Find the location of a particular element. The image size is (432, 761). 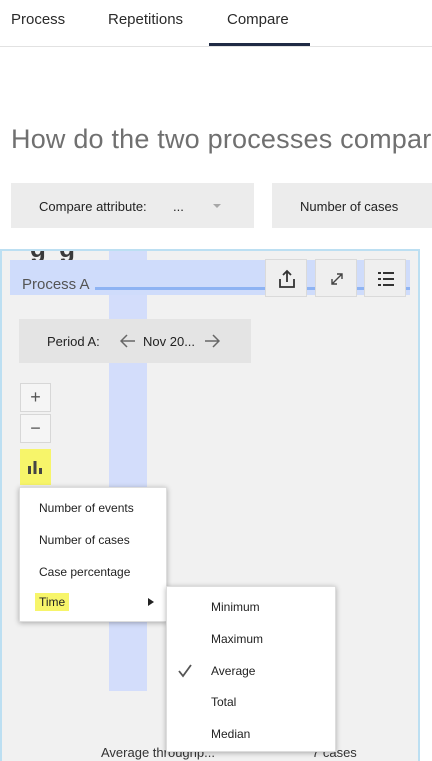

metric-select: Number of cases is located at coordinates (352, 205).